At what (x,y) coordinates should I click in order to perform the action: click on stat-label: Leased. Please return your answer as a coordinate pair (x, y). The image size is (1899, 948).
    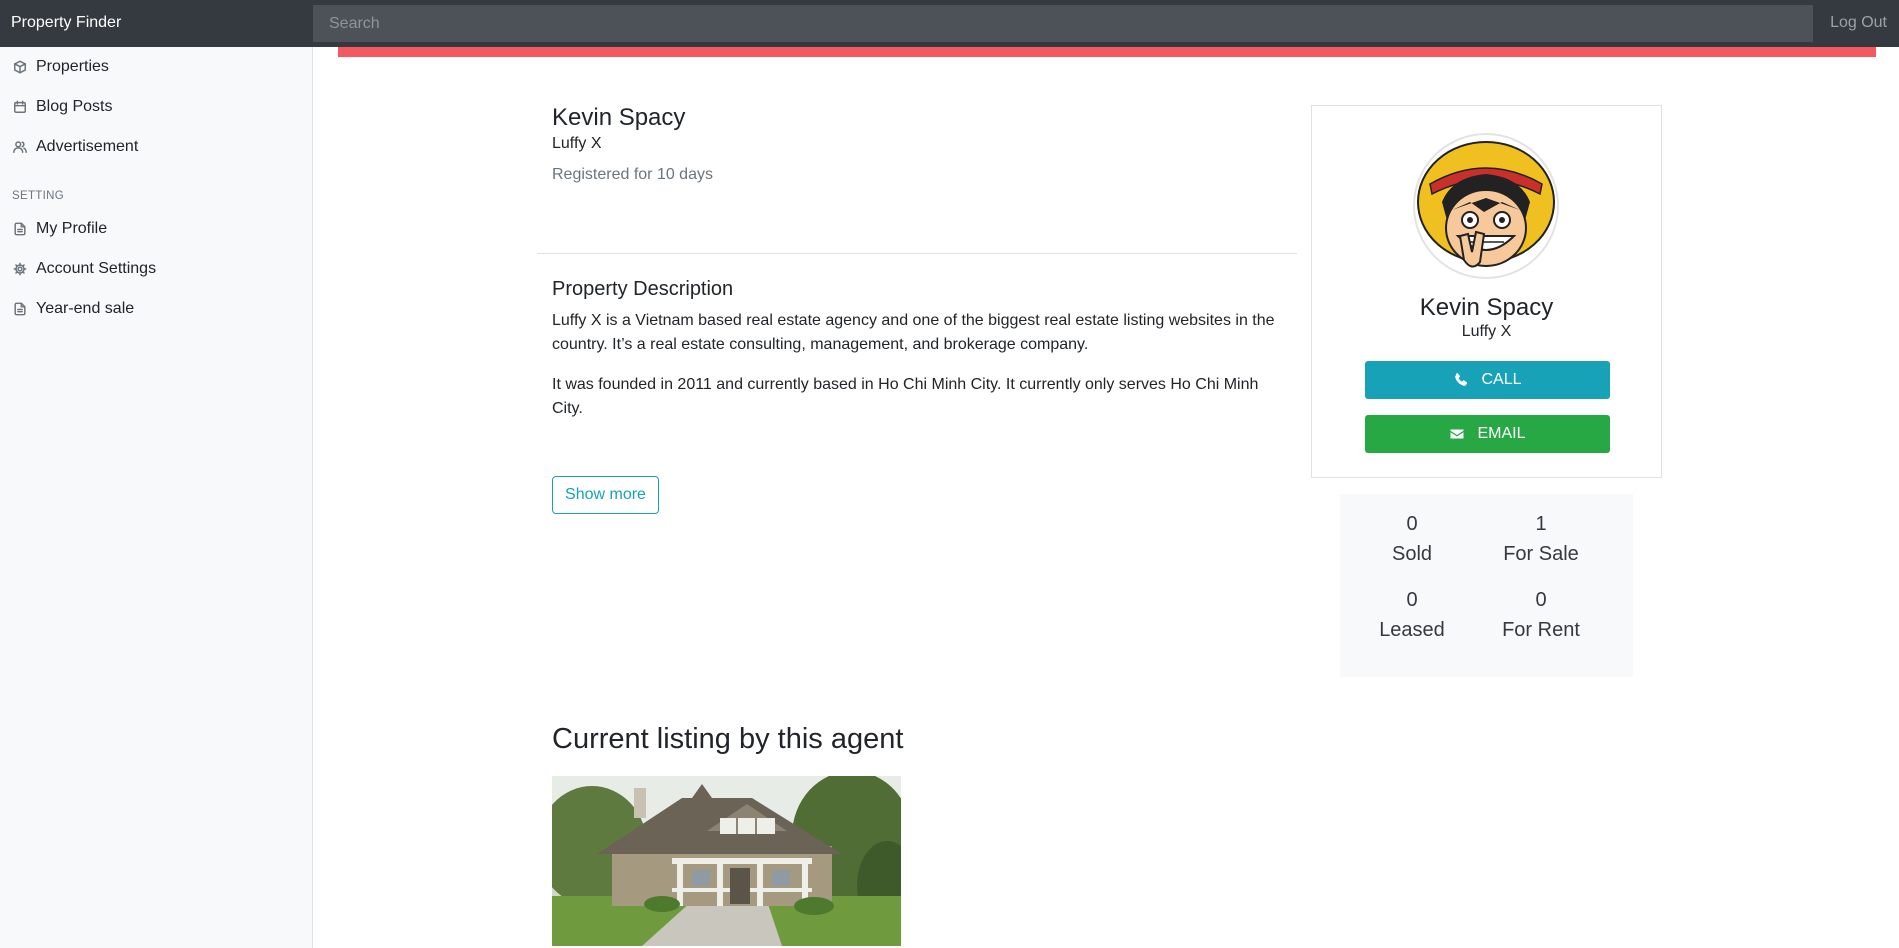
    Looking at the image, I should click on (1412, 630).